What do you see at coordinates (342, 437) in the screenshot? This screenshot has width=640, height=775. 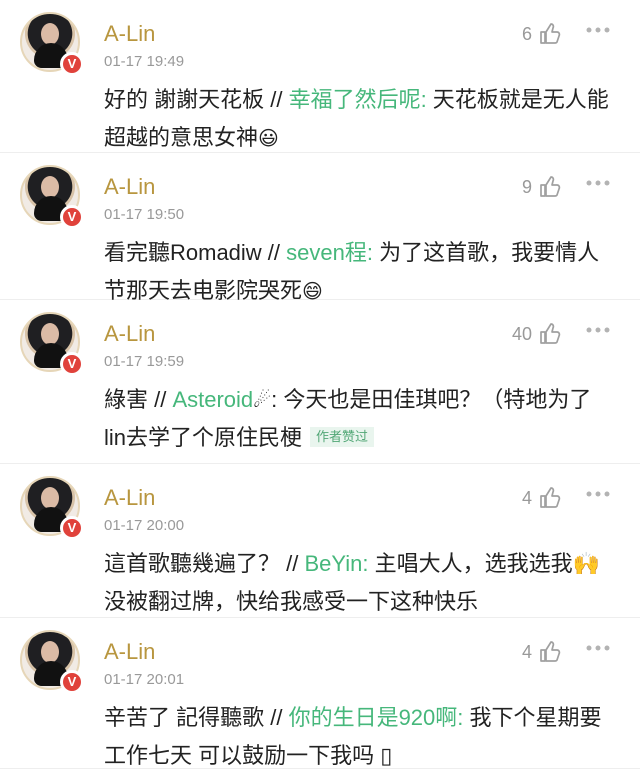 I see `author-liked-badge: 作者赞过` at bounding box center [342, 437].